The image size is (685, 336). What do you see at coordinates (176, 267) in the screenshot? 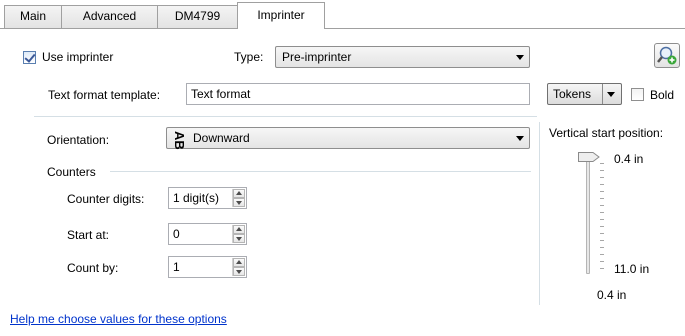
I see `count-by-value: 1` at bounding box center [176, 267].